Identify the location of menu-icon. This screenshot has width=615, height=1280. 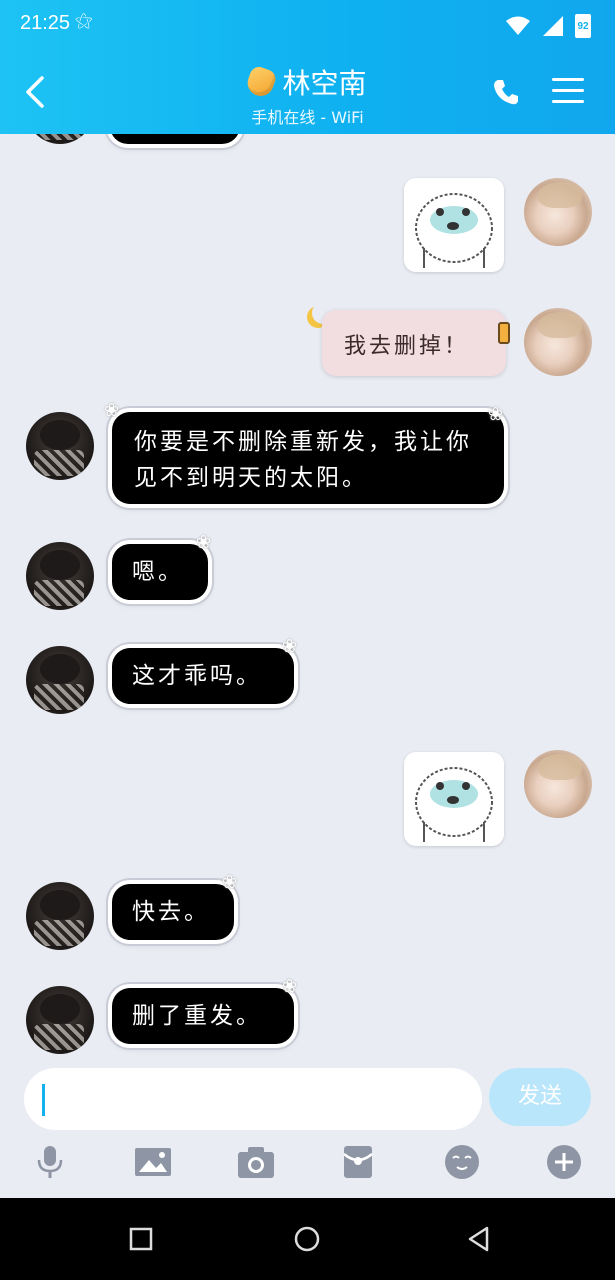
(568, 92).